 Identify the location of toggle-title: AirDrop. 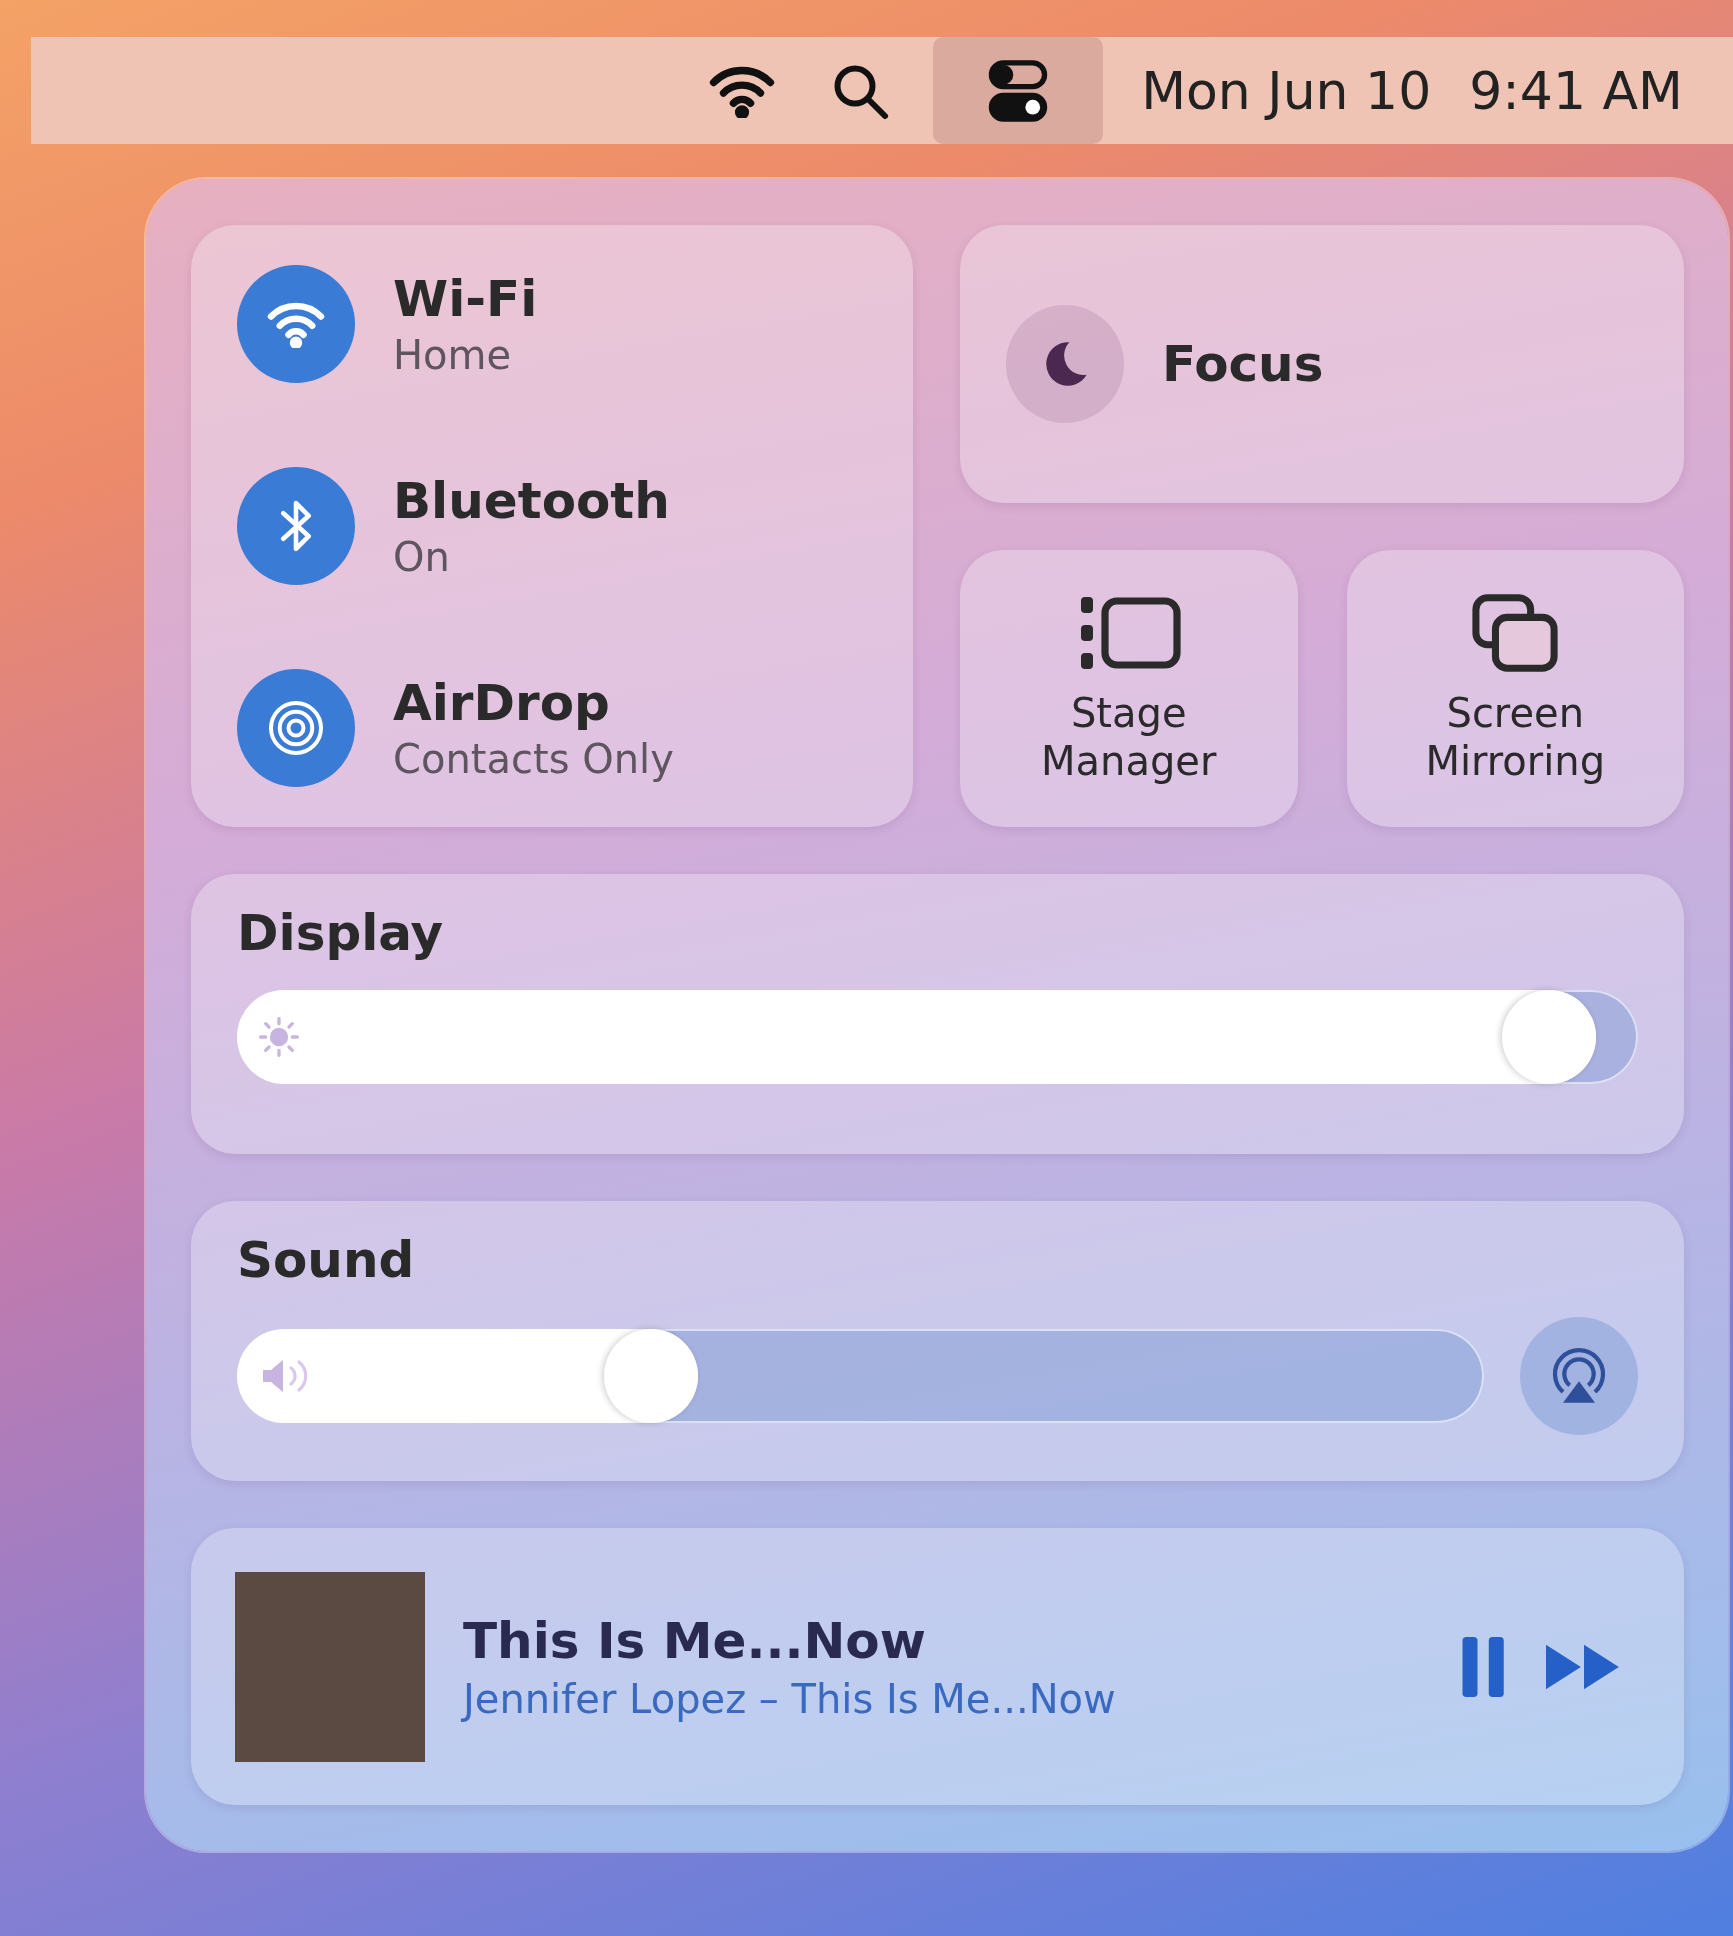
(502, 703).